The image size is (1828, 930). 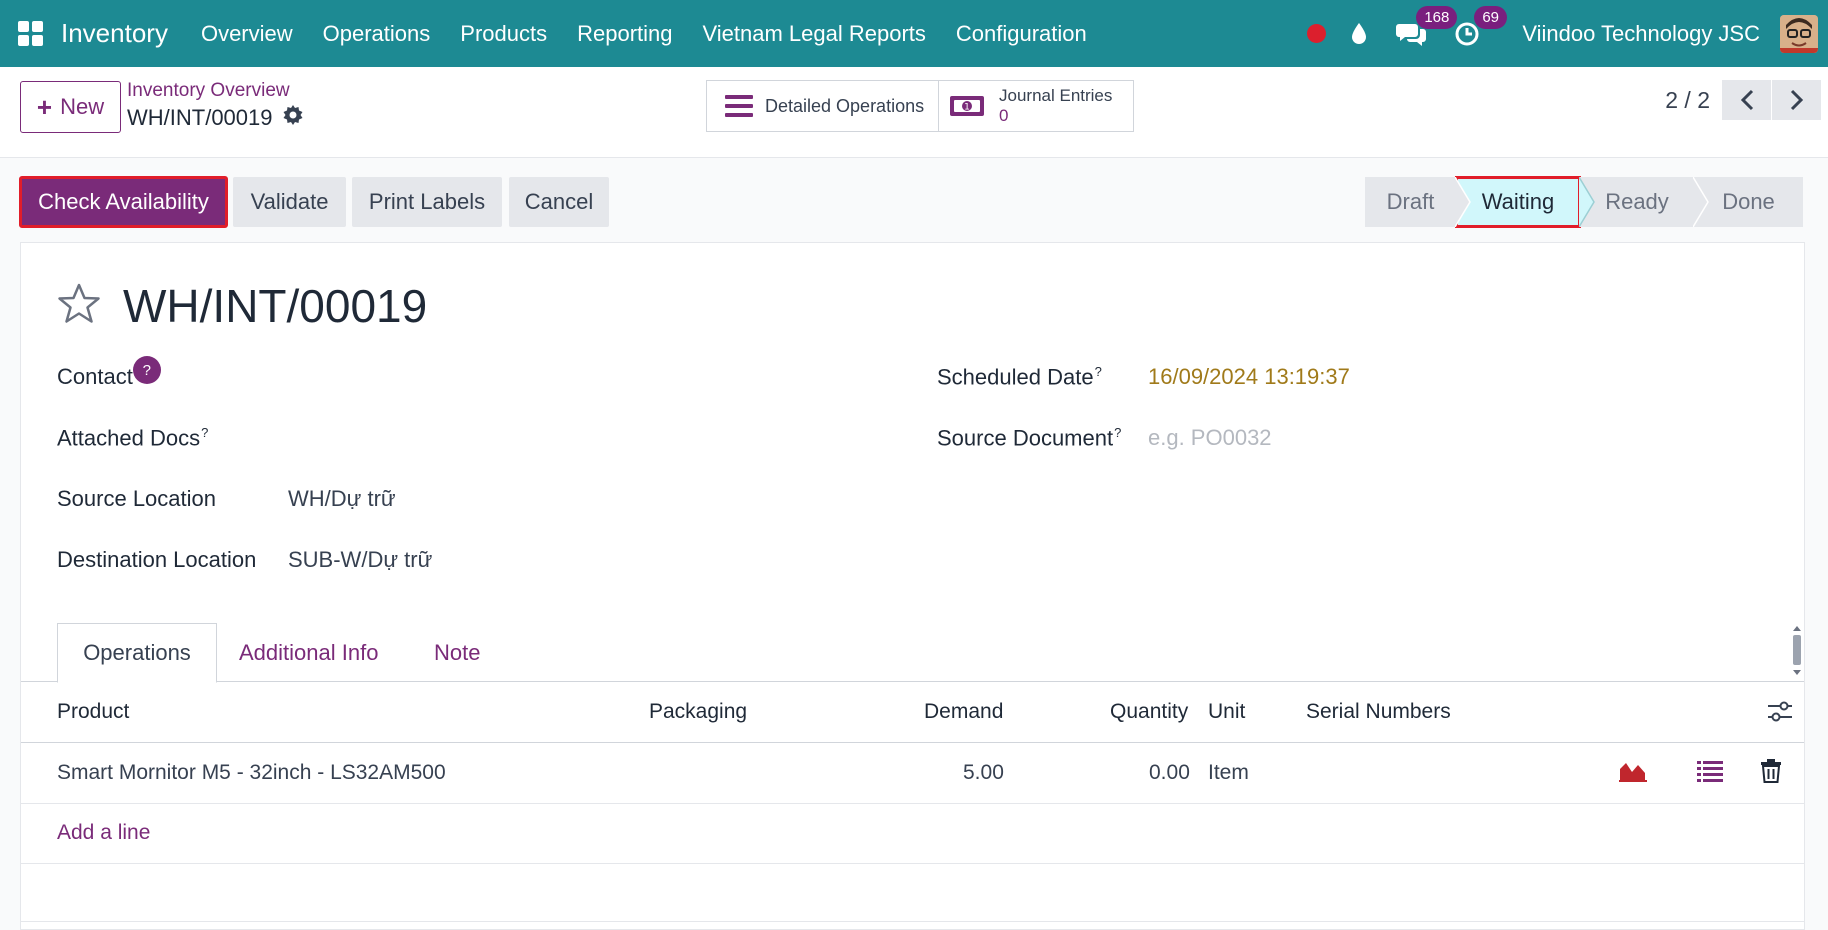 I want to click on scheduled-date-value: 16/09/2024 13:19:37, so click(x=1249, y=377).